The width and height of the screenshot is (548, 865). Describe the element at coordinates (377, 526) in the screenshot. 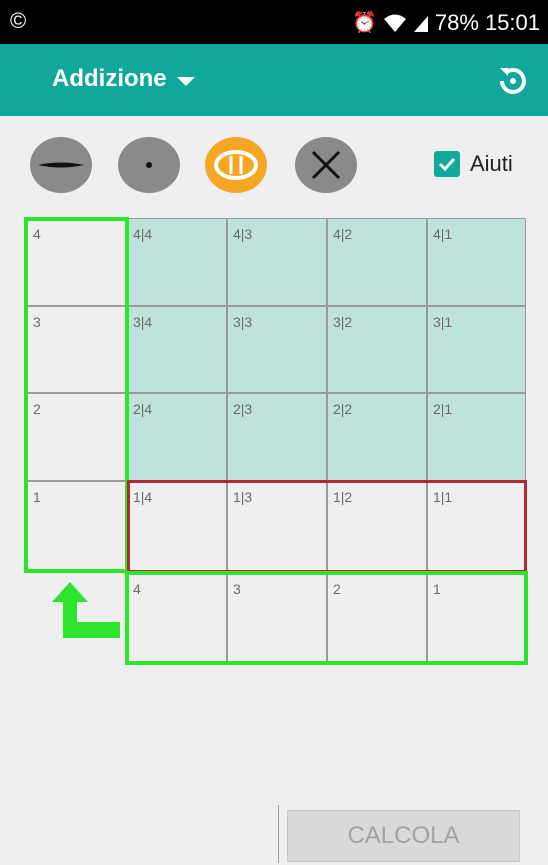

I see `grid-cell: 1|2` at that location.